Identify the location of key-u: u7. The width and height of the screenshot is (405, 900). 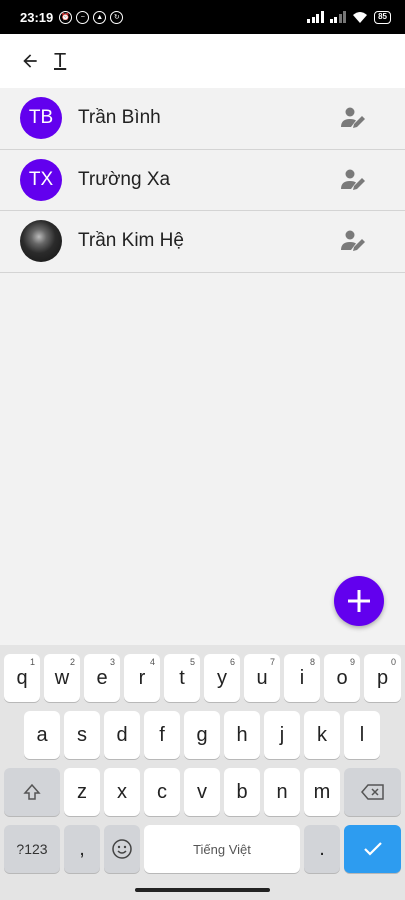
(262, 678).